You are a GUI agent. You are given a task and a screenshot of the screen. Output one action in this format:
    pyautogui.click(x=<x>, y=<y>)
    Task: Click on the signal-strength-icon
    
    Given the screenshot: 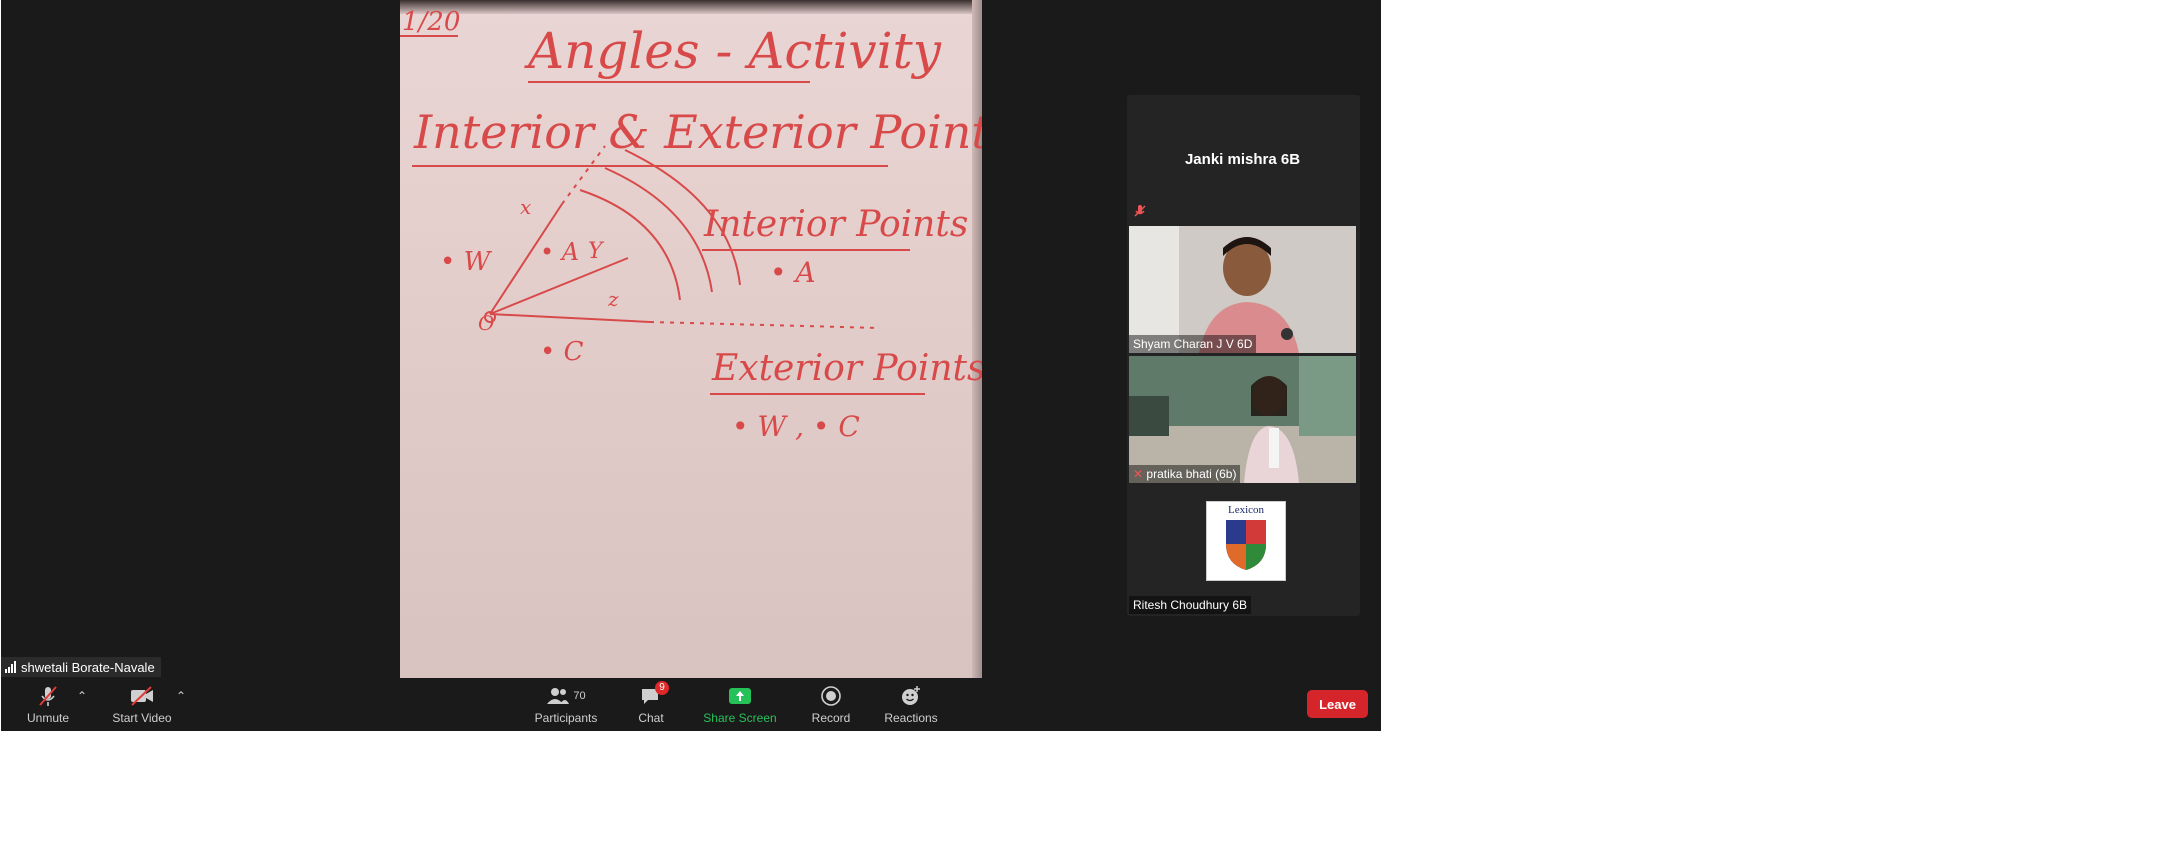 What is the action you would take?
    pyautogui.click(x=10, y=667)
    